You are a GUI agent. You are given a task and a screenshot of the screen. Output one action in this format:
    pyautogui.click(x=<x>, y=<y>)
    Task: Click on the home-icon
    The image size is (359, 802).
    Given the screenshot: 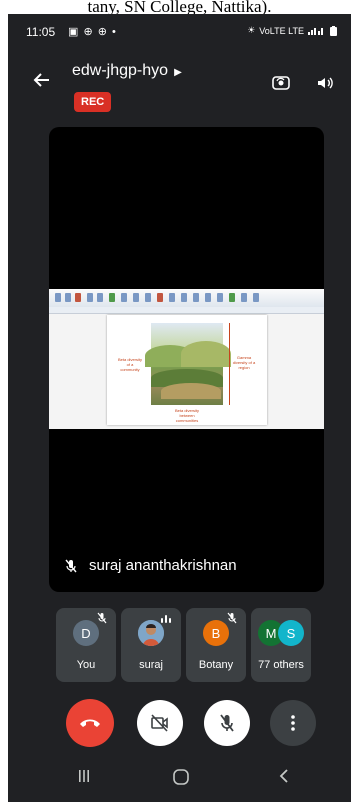 What is the action you would take?
    pyautogui.click(x=181, y=779)
    